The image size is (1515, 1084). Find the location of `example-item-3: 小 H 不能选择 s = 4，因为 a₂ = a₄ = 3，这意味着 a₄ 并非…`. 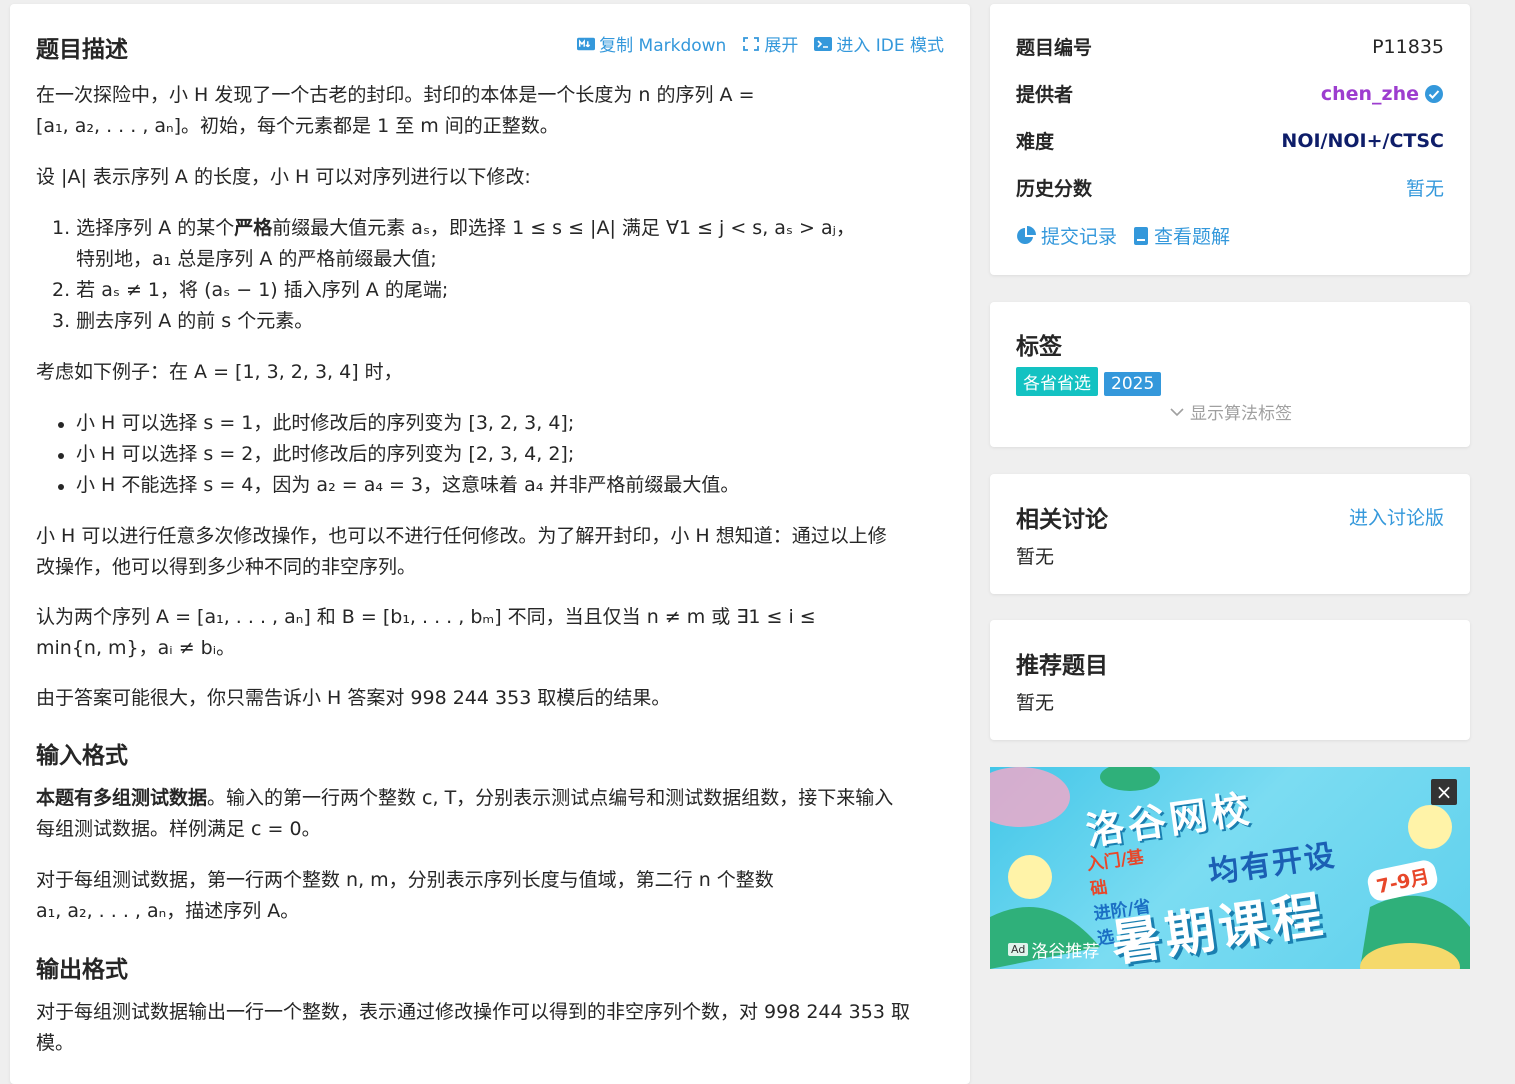

example-item-3: 小 H 不能选择 s = 4，因为 a₂ = a₄ = 3，这意味着 a₄ 并非… is located at coordinates (408, 485).